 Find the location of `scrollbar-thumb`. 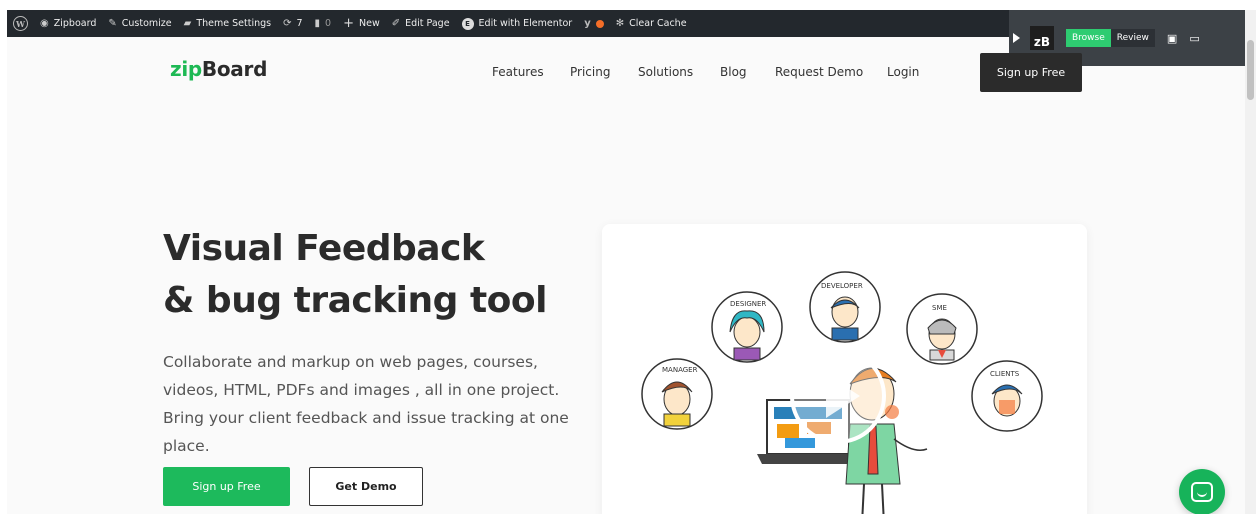

scrollbar-thumb is located at coordinates (1250, 70).